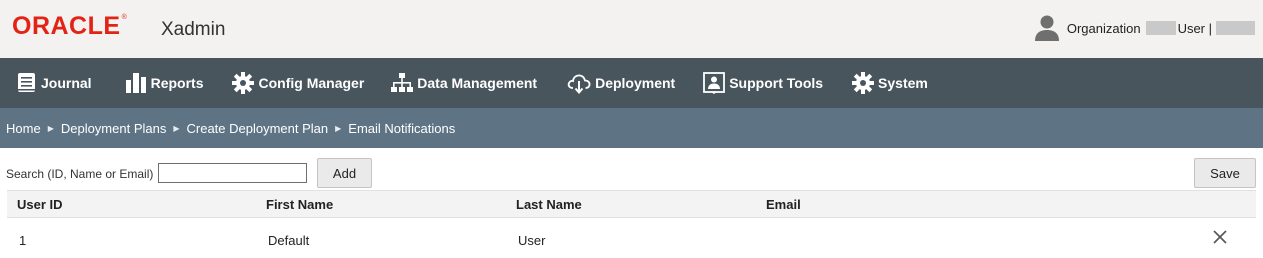 This screenshot has height=258, width=1263. What do you see at coordinates (776, 83) in the screenshot?
I see `nav-label: Support Tools` at bounding box center [776, 83].